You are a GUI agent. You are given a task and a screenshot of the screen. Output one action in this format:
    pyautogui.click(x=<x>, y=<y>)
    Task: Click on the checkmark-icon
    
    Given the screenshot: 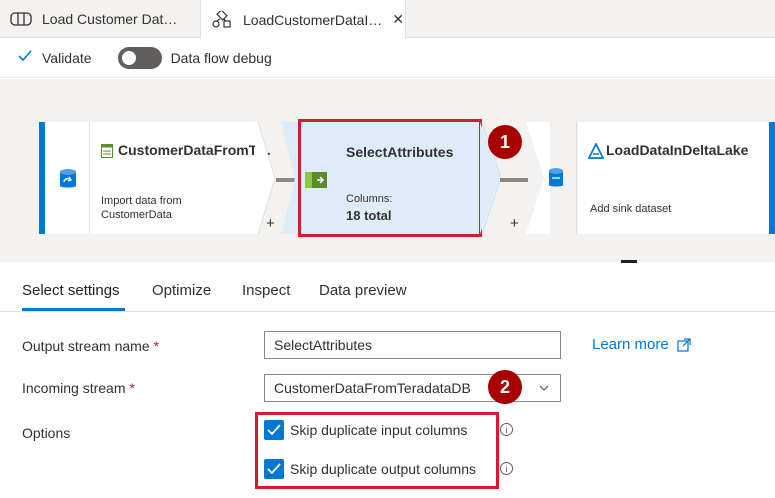 What is the action you would take?
    pyautogui.click(x=25, y=58)
    